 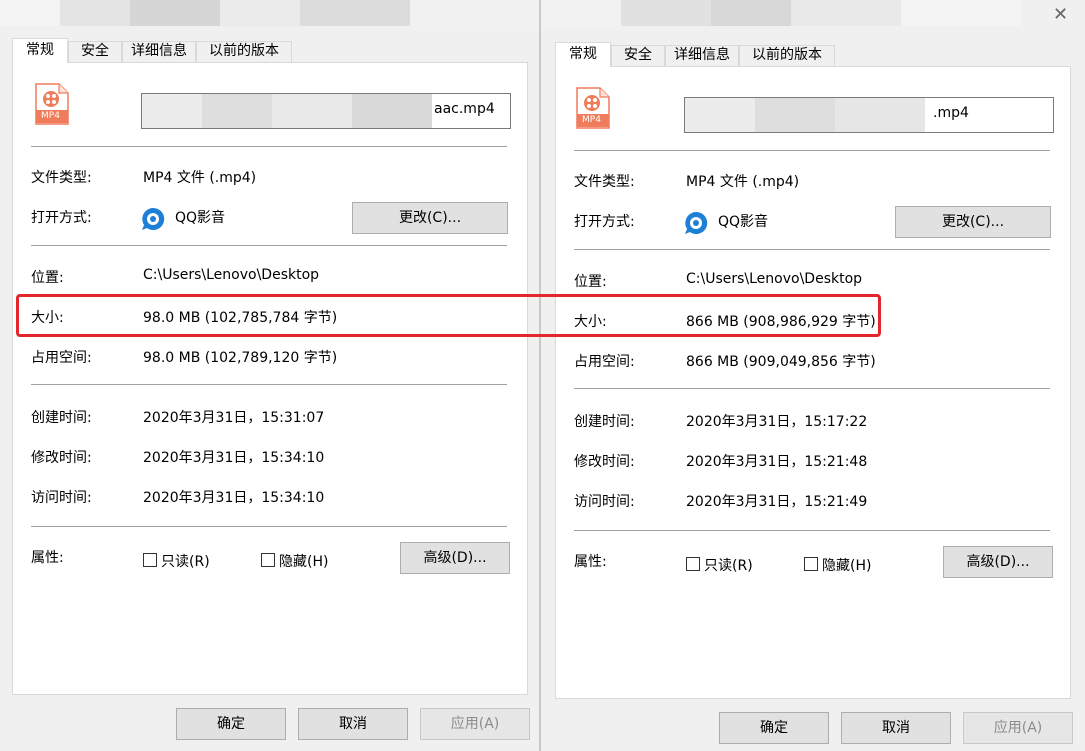 I want to click on size-value: 98.0 MB (102,785,784 字节), so click(x=240, y=318).